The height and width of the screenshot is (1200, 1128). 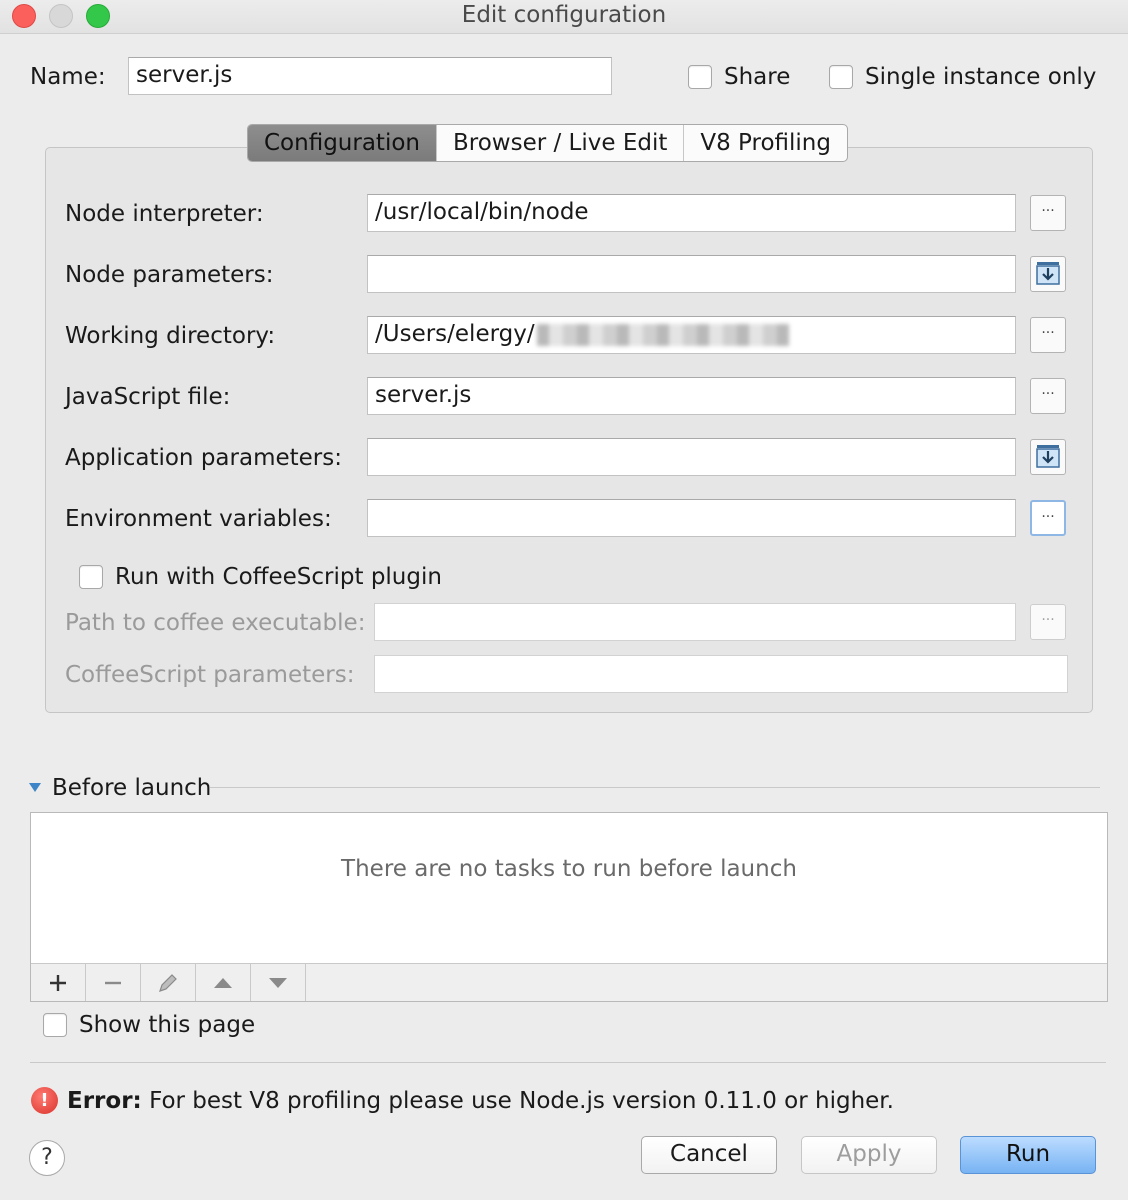 What do you see at coordinates (91, 577) in the screenshot?
I see `coffeescript-checkbox` at bounding box center [91, 577].